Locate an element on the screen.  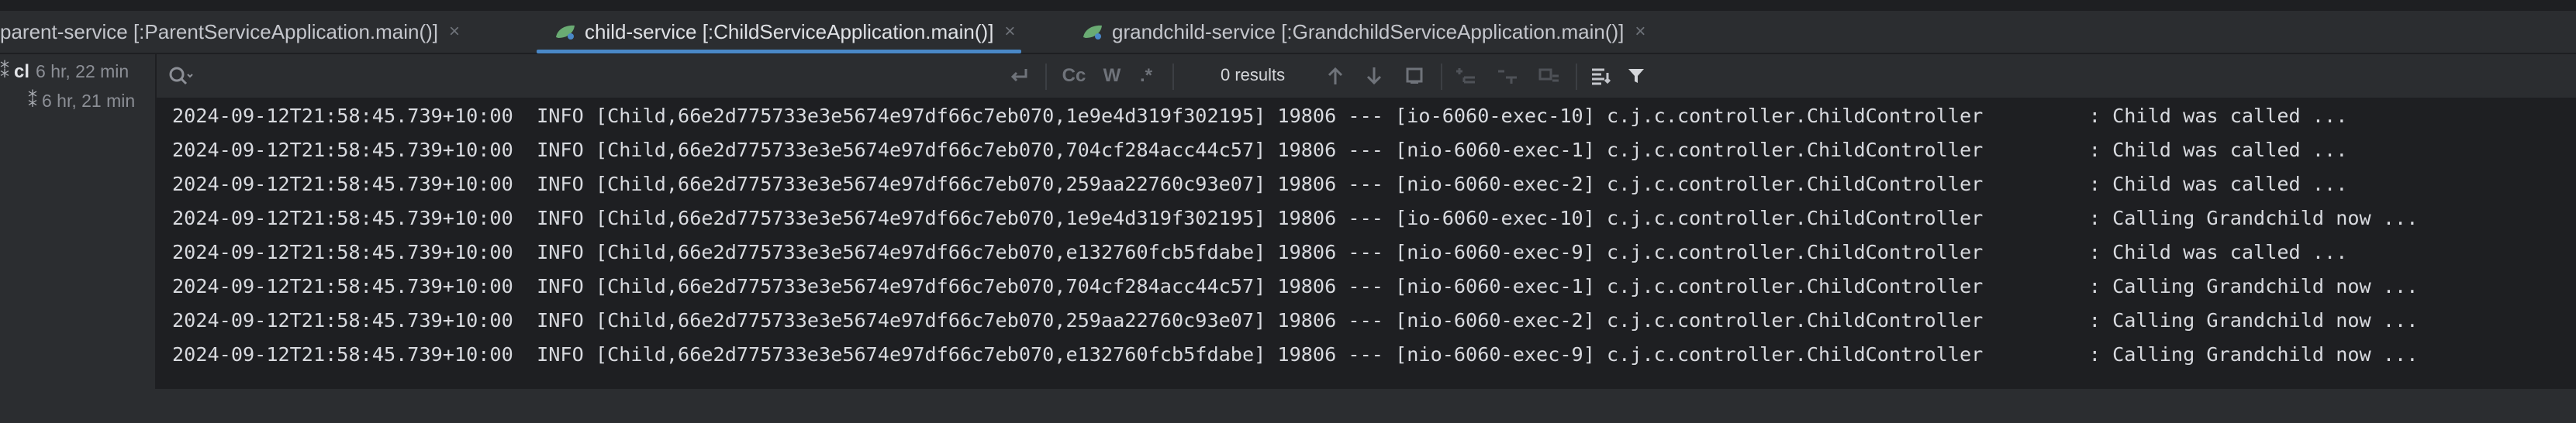
search-options-icon is located at coordinates (1601, 76).